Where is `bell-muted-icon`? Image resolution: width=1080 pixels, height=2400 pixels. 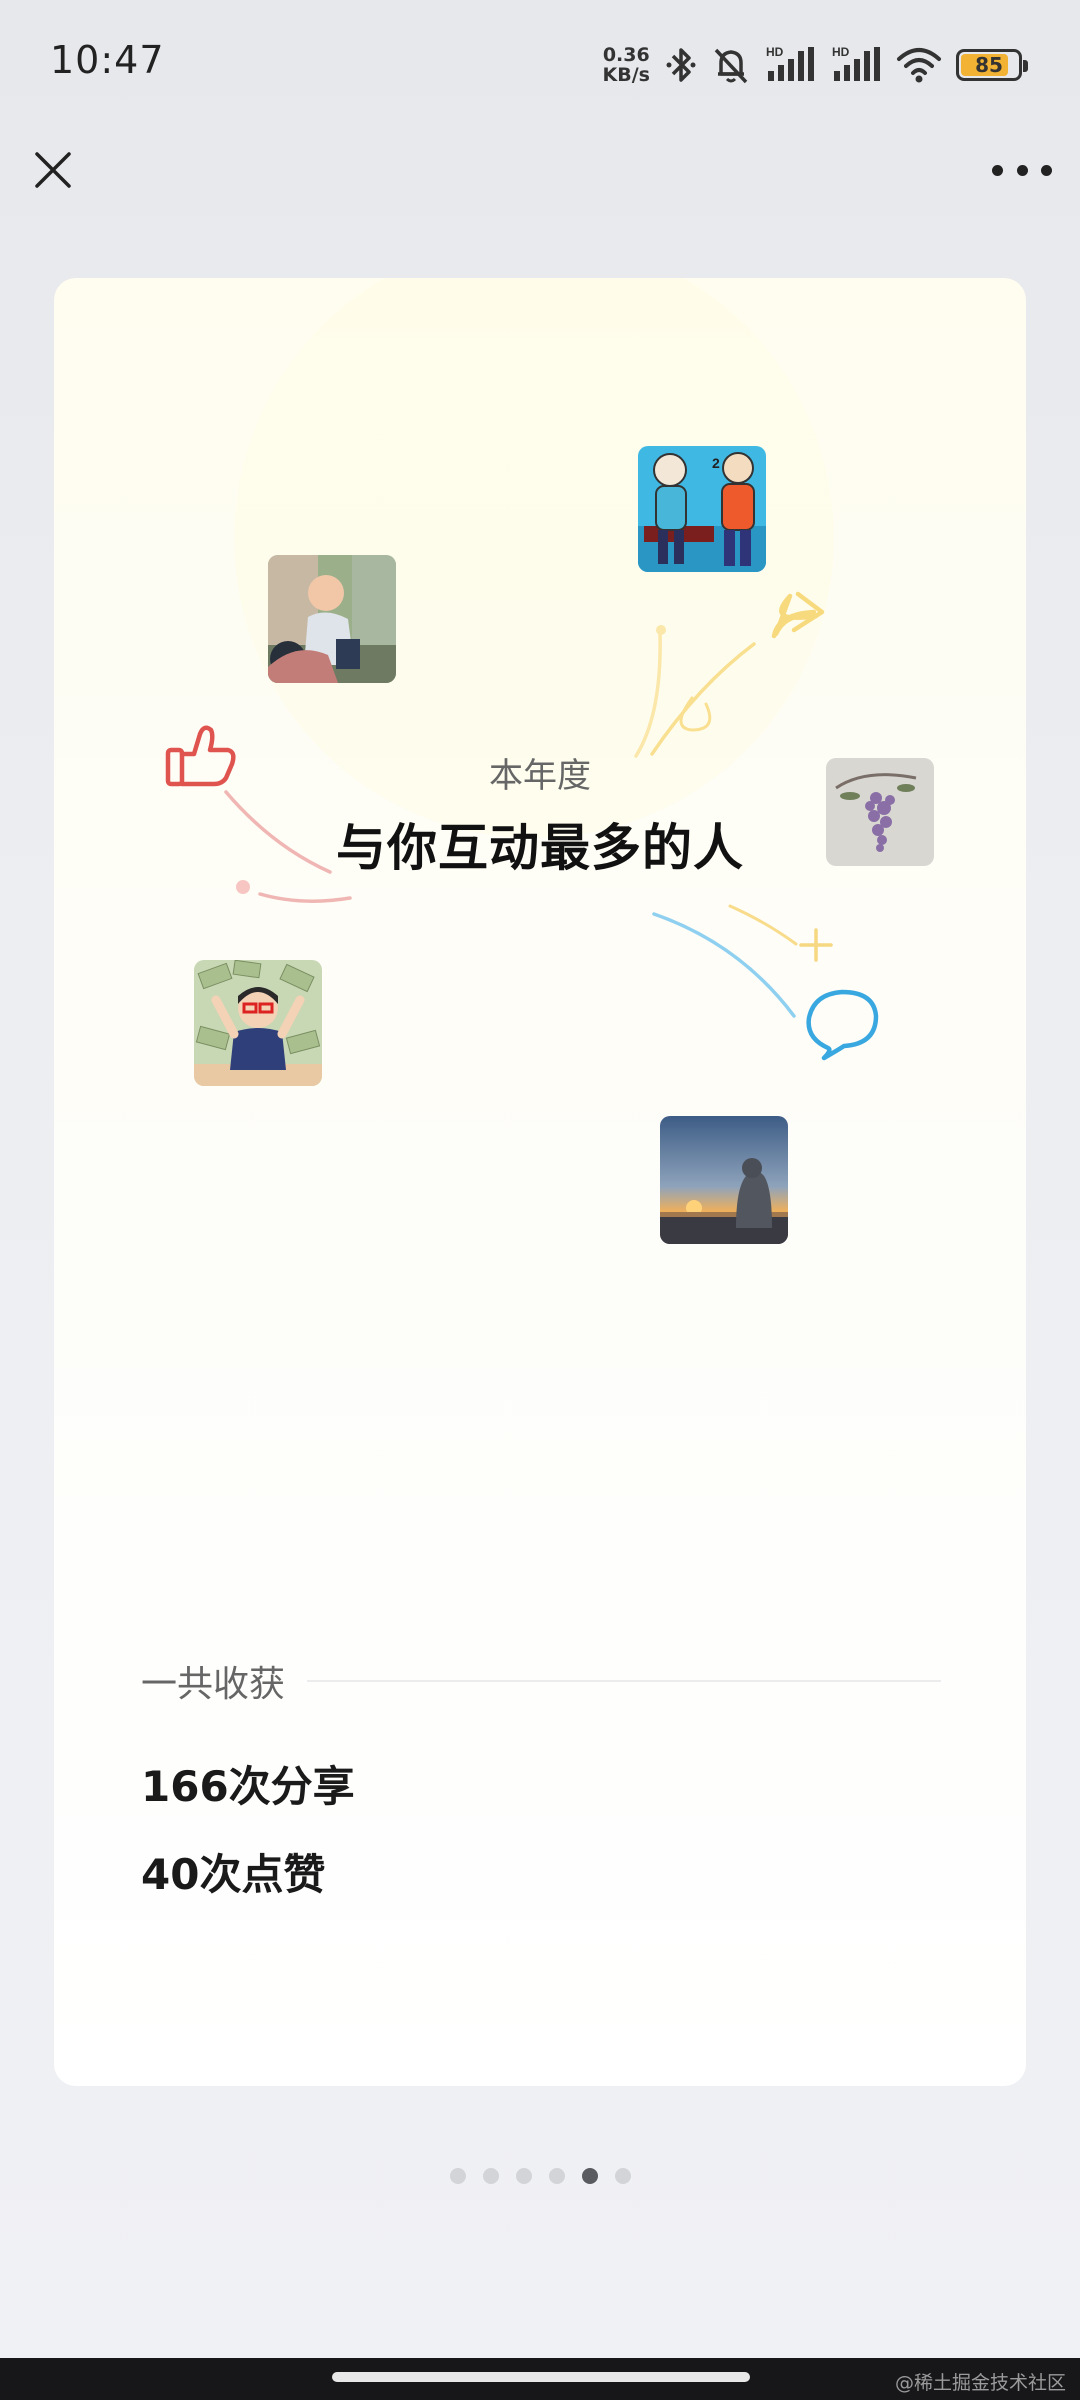 bell-muted-icon is located at coordinates (731, 65).